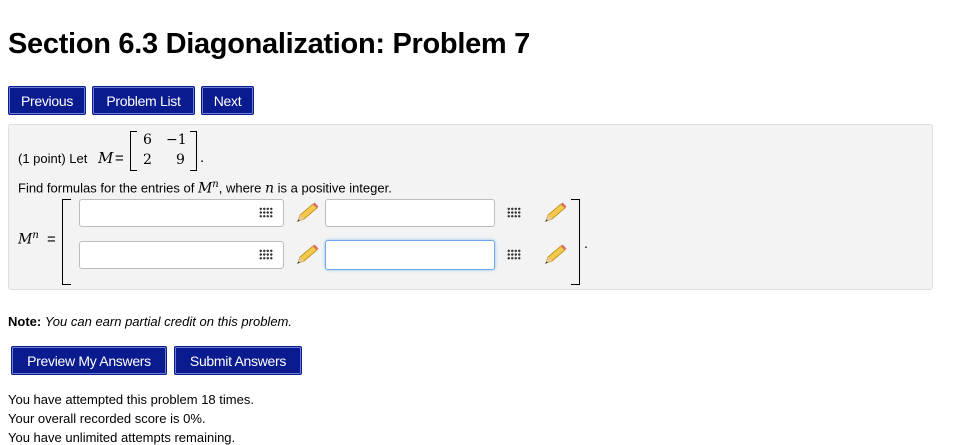 This screenshot has height=445, width=980. What do you see at coordinates (25, 321) in the screenshot?
I see `note-label: Note:` at bounding box center [25, 321].